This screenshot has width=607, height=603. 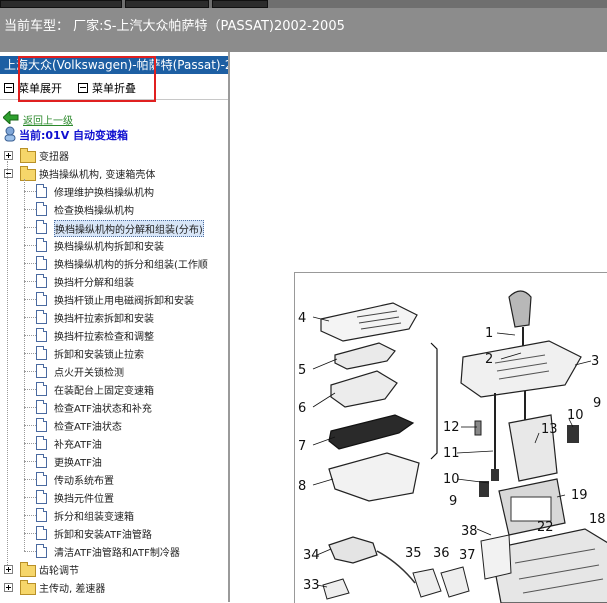 What do you see at coordinates (597, 403) in the screenshot?
I see `callout-9b: 9` at bounding box center [597, 403].